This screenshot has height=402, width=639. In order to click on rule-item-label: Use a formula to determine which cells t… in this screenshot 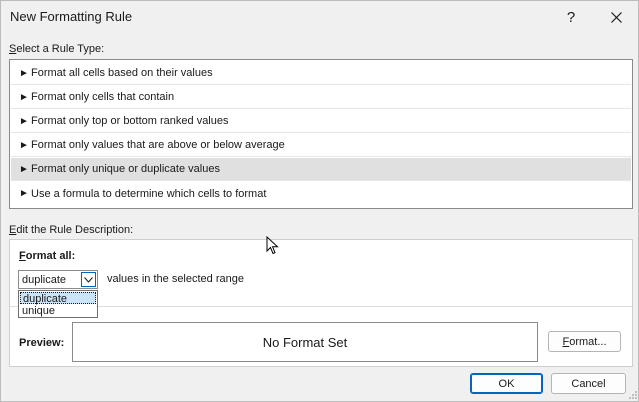, I will do `click(149, 193)`.